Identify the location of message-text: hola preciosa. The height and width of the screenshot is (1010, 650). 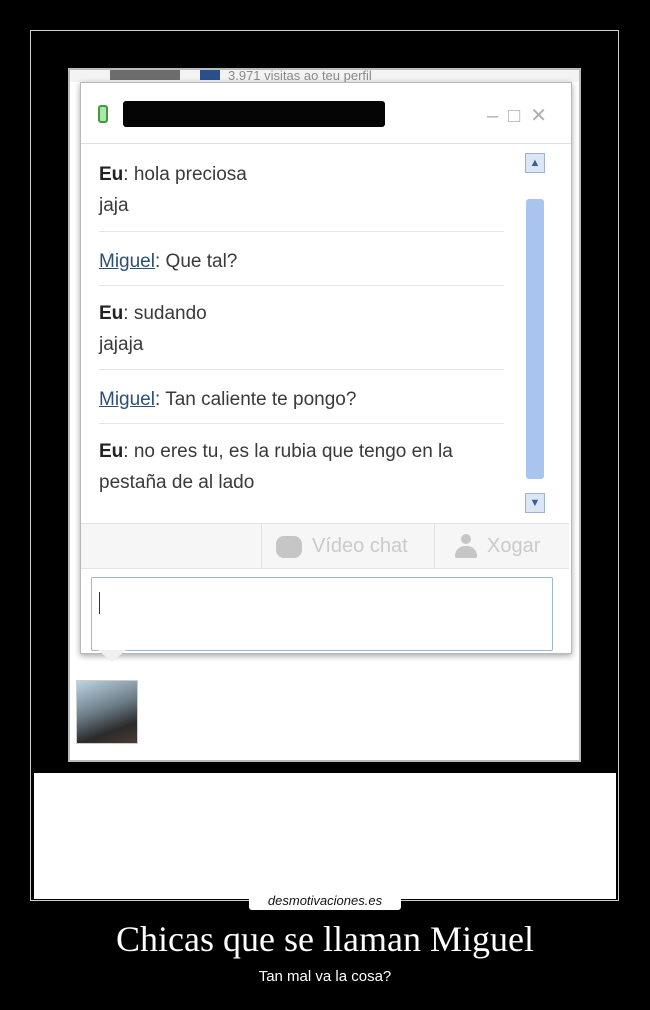
(190, 174).